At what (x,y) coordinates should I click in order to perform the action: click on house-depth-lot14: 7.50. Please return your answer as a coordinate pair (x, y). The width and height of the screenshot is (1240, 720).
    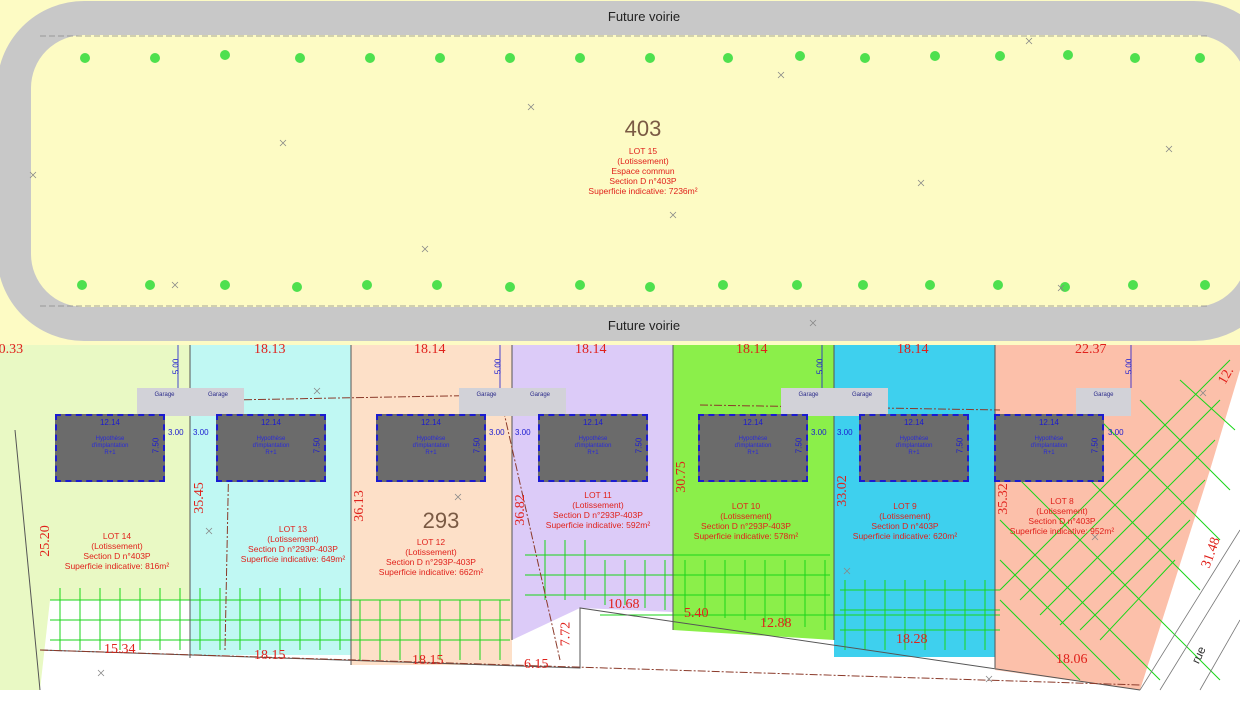
    Looking at the image, I should click on (156, 445).